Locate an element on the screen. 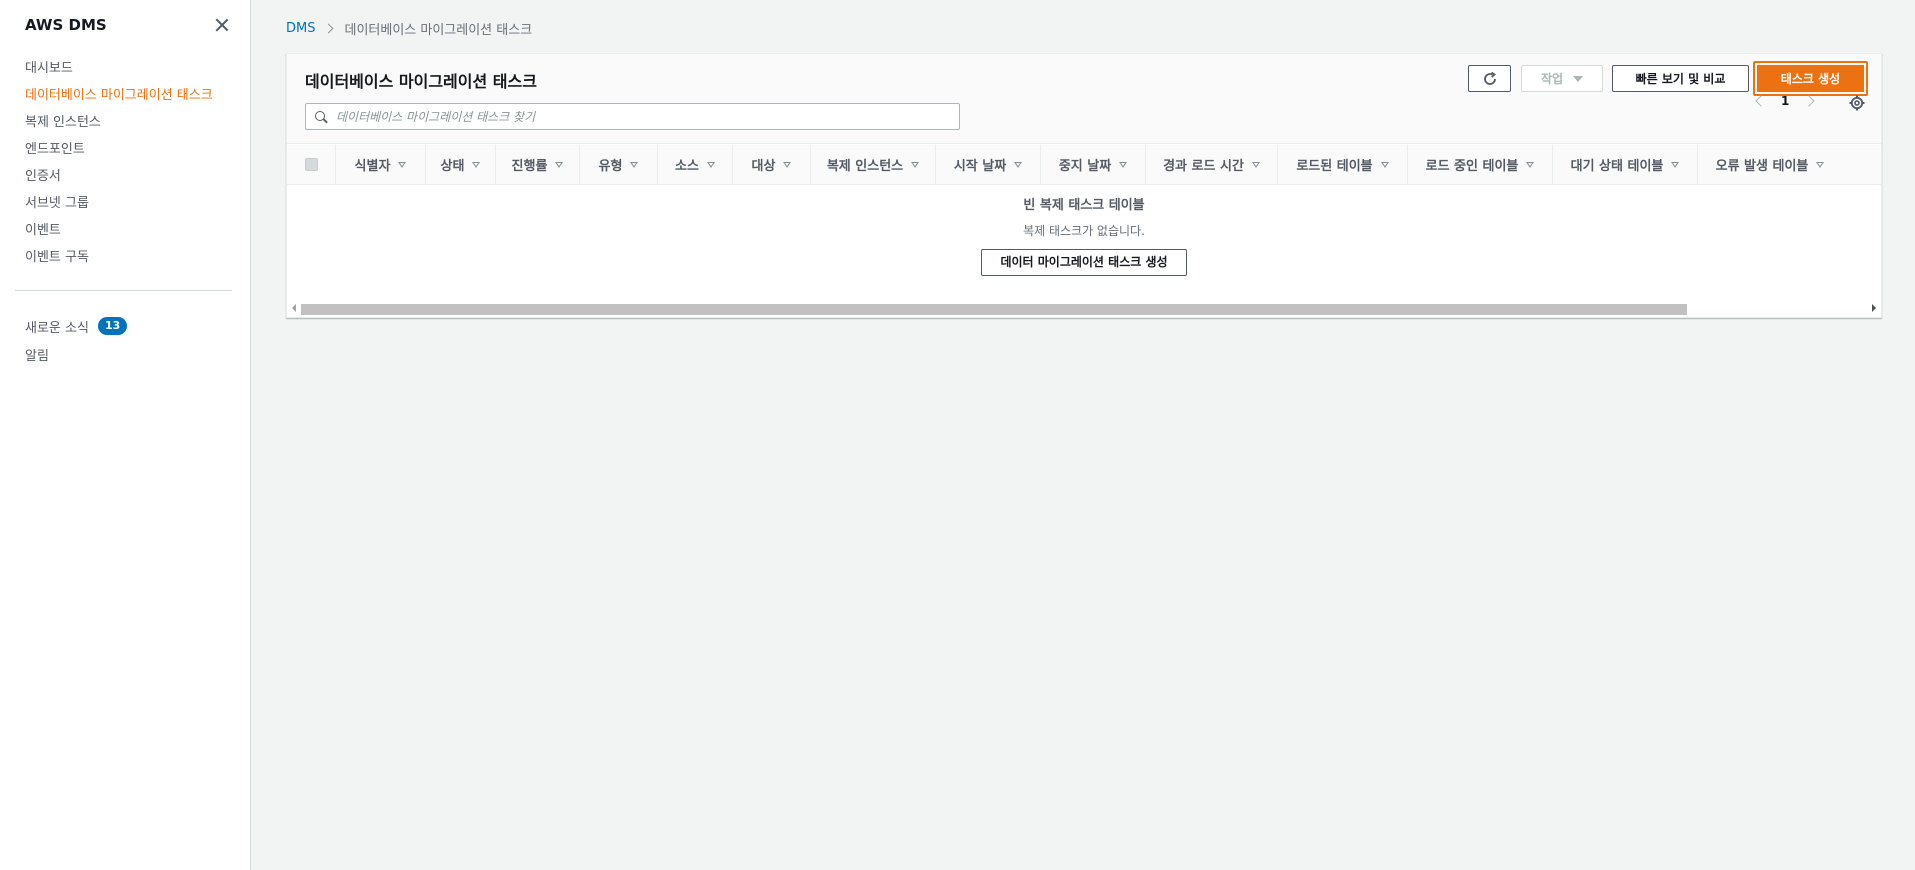 This screenshot has width=1915, height=870. column-header-source: 소스 is located at coordinates (694, 164).